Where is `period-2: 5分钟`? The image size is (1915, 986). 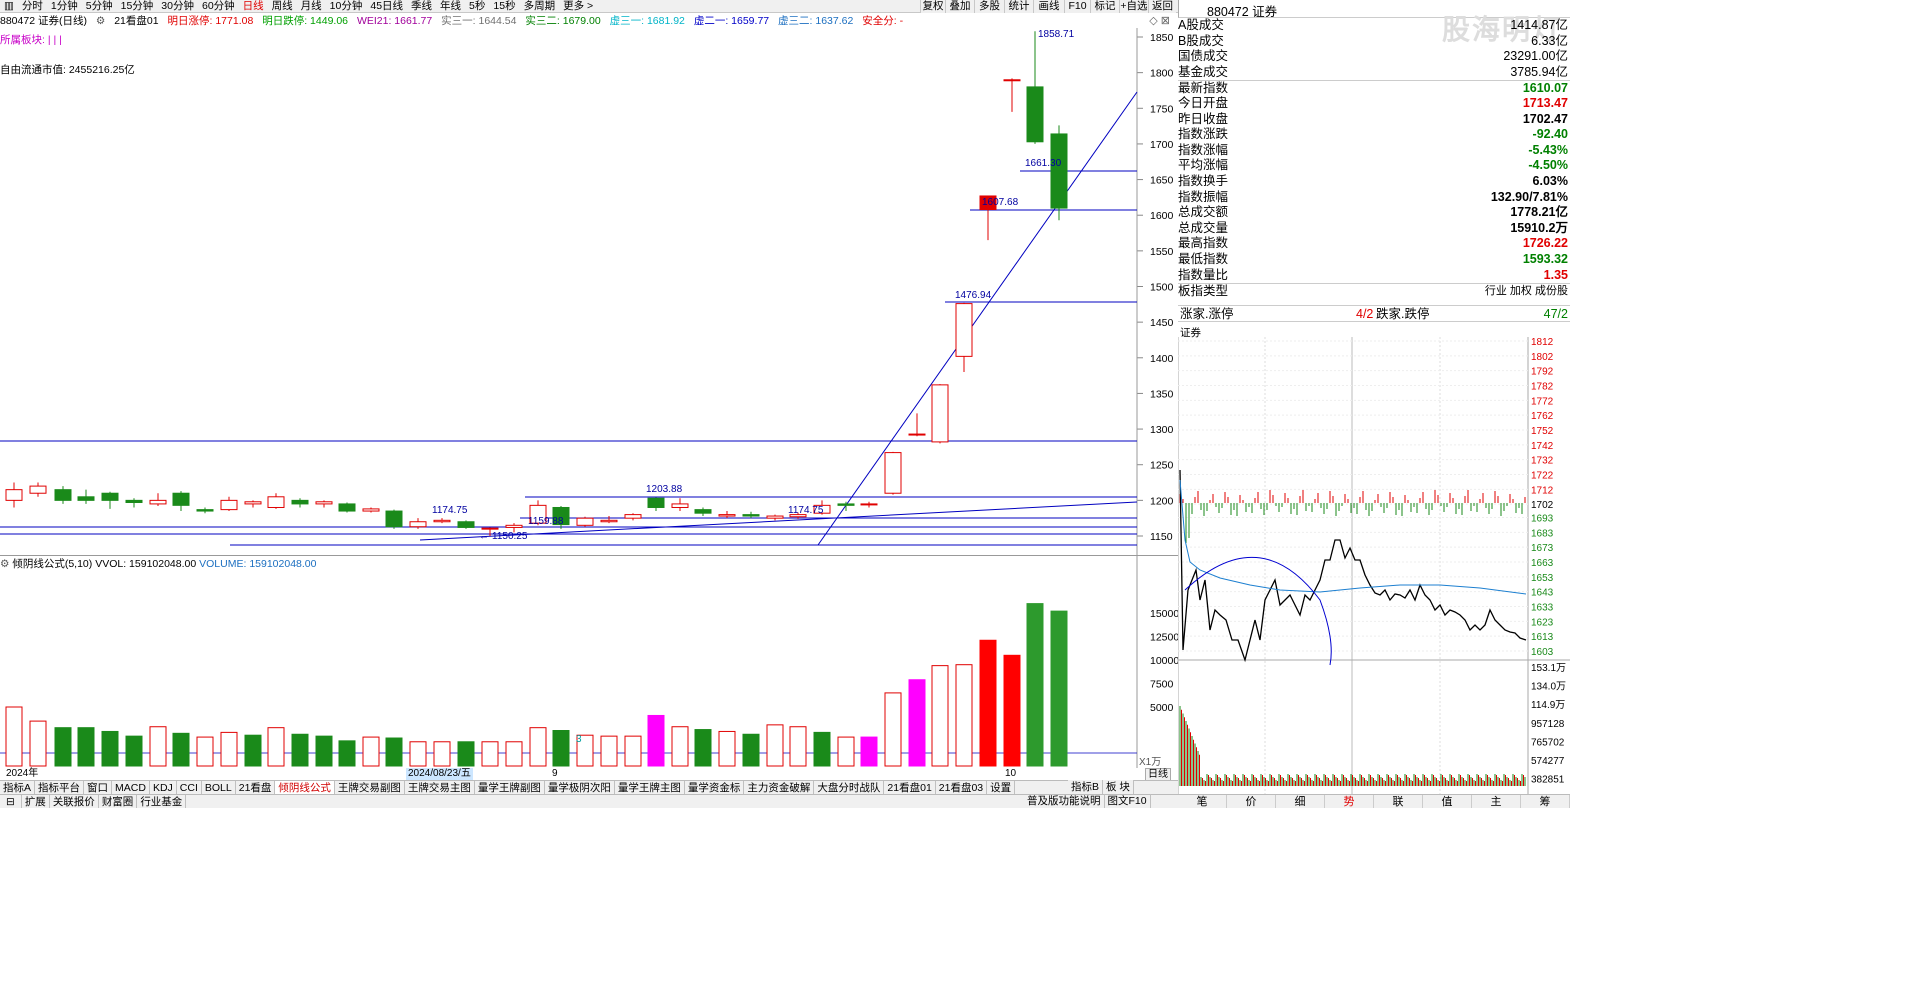 period-2: 5分钟 is located at coordinates (99, 6).